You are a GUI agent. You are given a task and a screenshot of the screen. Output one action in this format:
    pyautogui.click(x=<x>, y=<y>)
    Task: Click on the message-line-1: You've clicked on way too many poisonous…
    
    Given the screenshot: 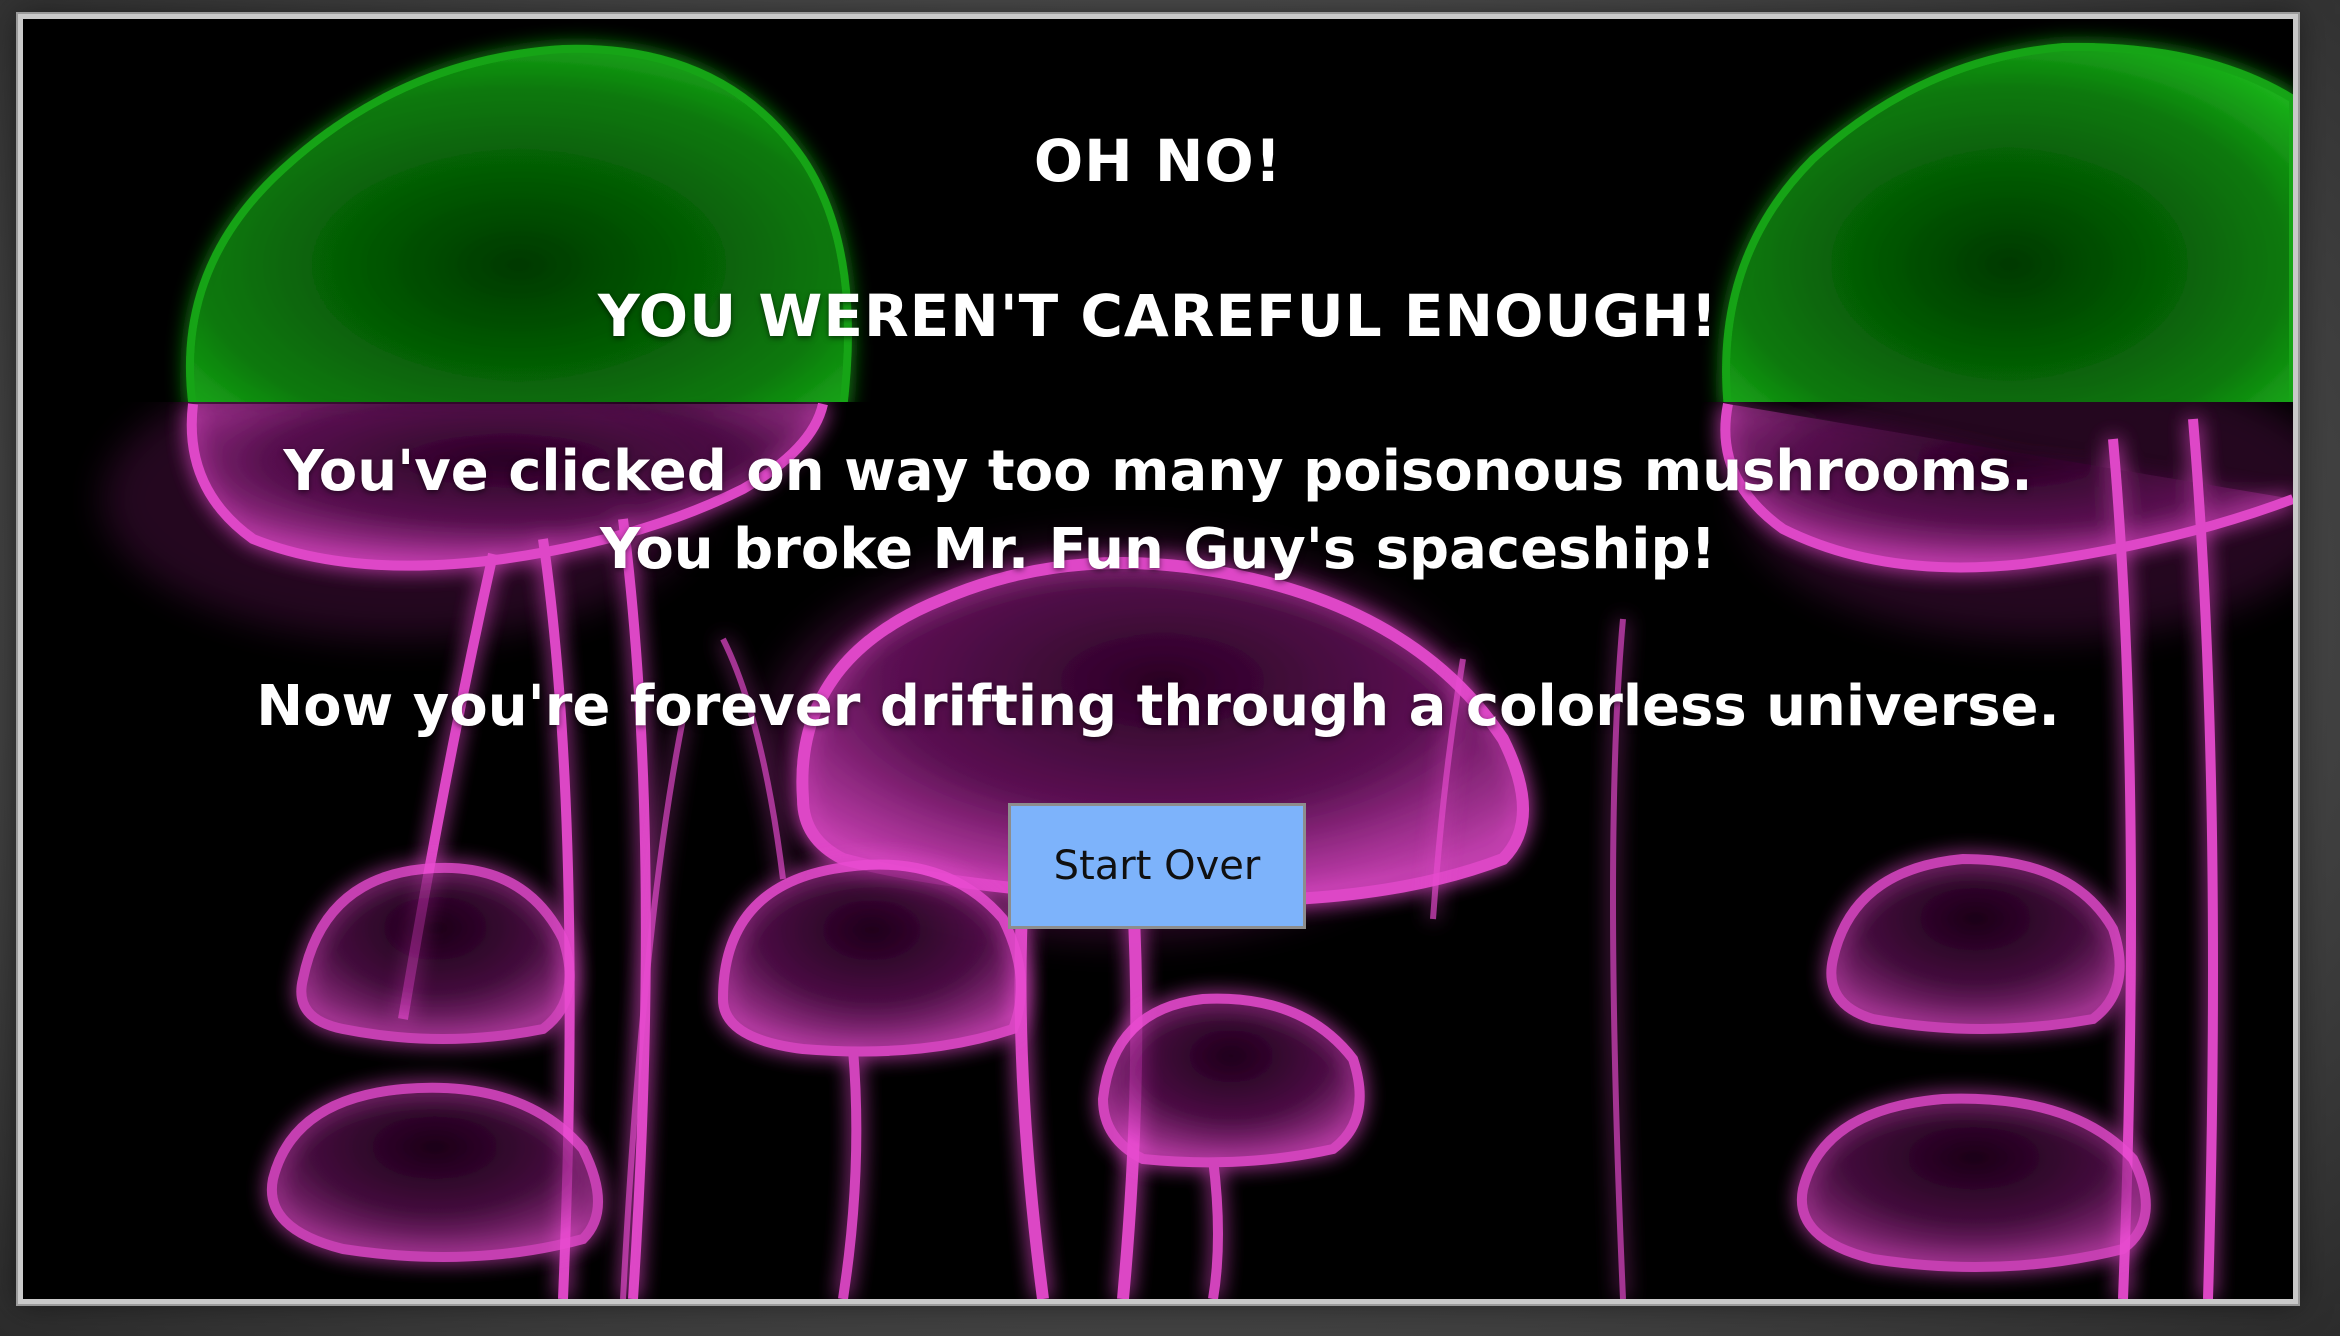 What is the action you would take?
    pyautogui.click(x=1158, y=471)
    